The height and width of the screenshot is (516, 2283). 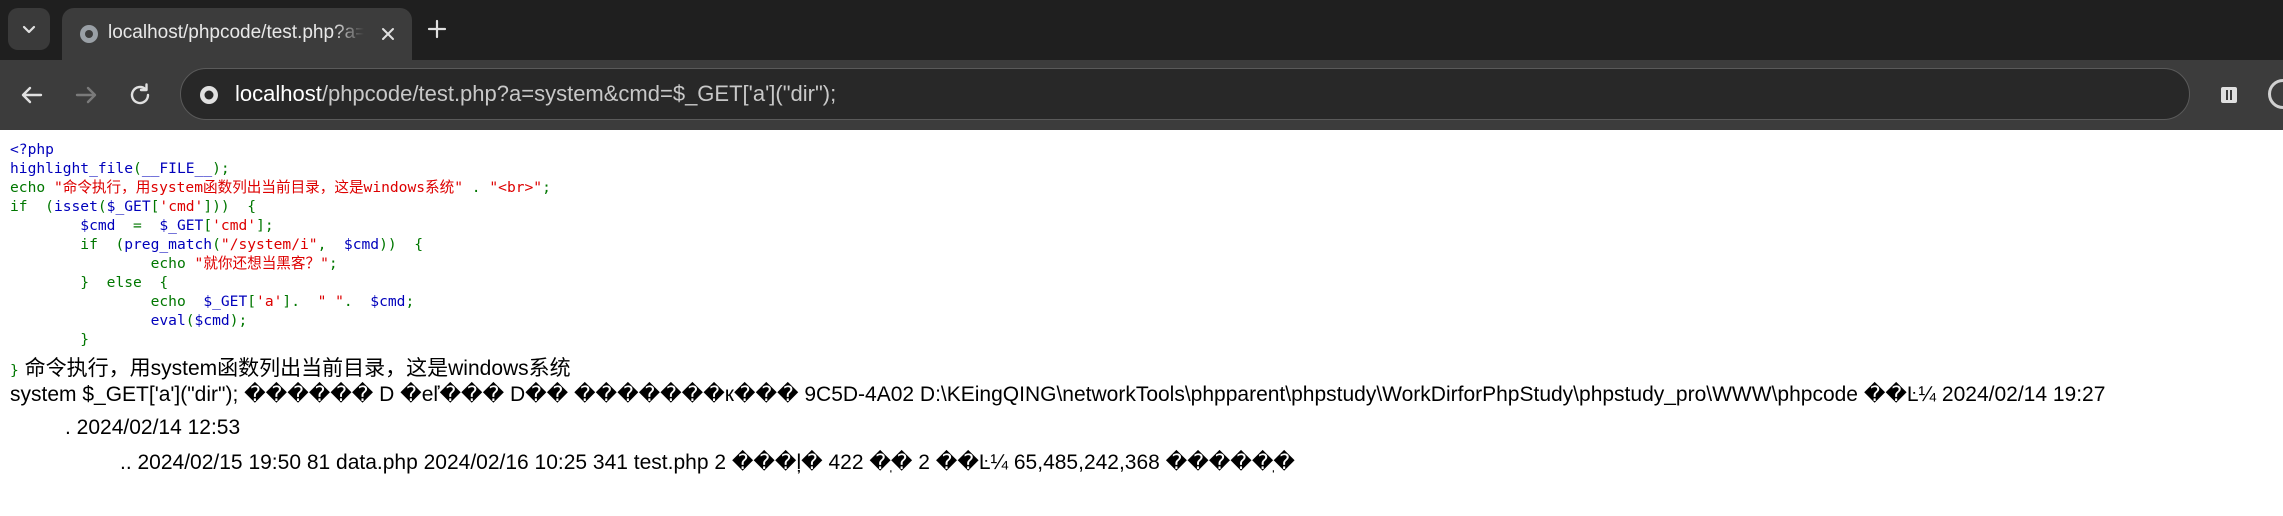 What do you see at coordinates (269, 244) in the screenshot?
I see `code-token: "/system/i"` at bounding box center [269, 244].